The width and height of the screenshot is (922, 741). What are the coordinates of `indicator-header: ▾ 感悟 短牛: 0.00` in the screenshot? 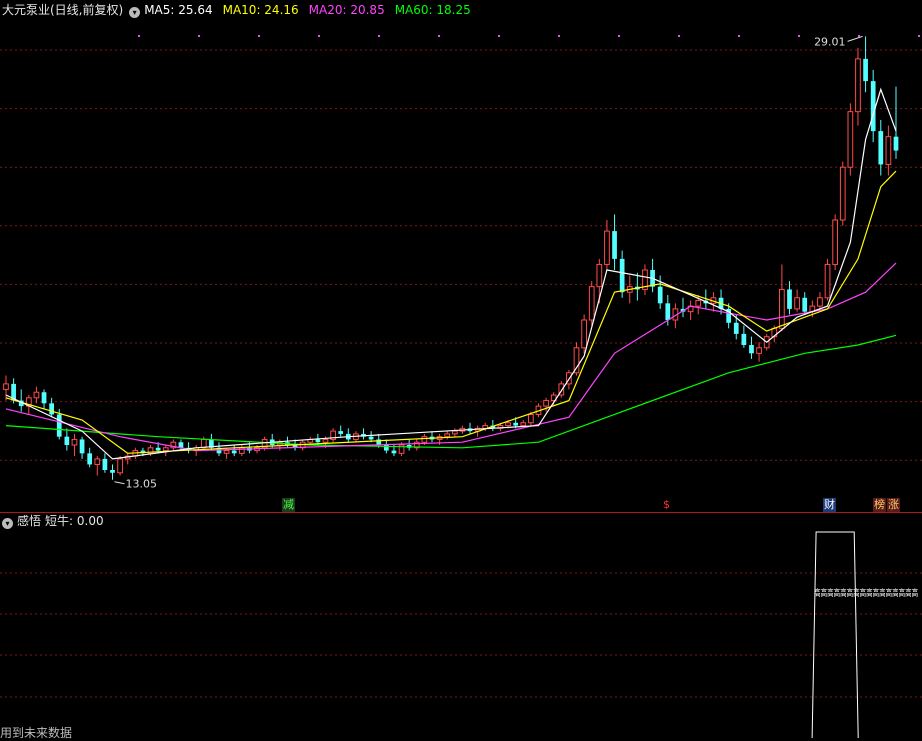 It's located at (55, 521).